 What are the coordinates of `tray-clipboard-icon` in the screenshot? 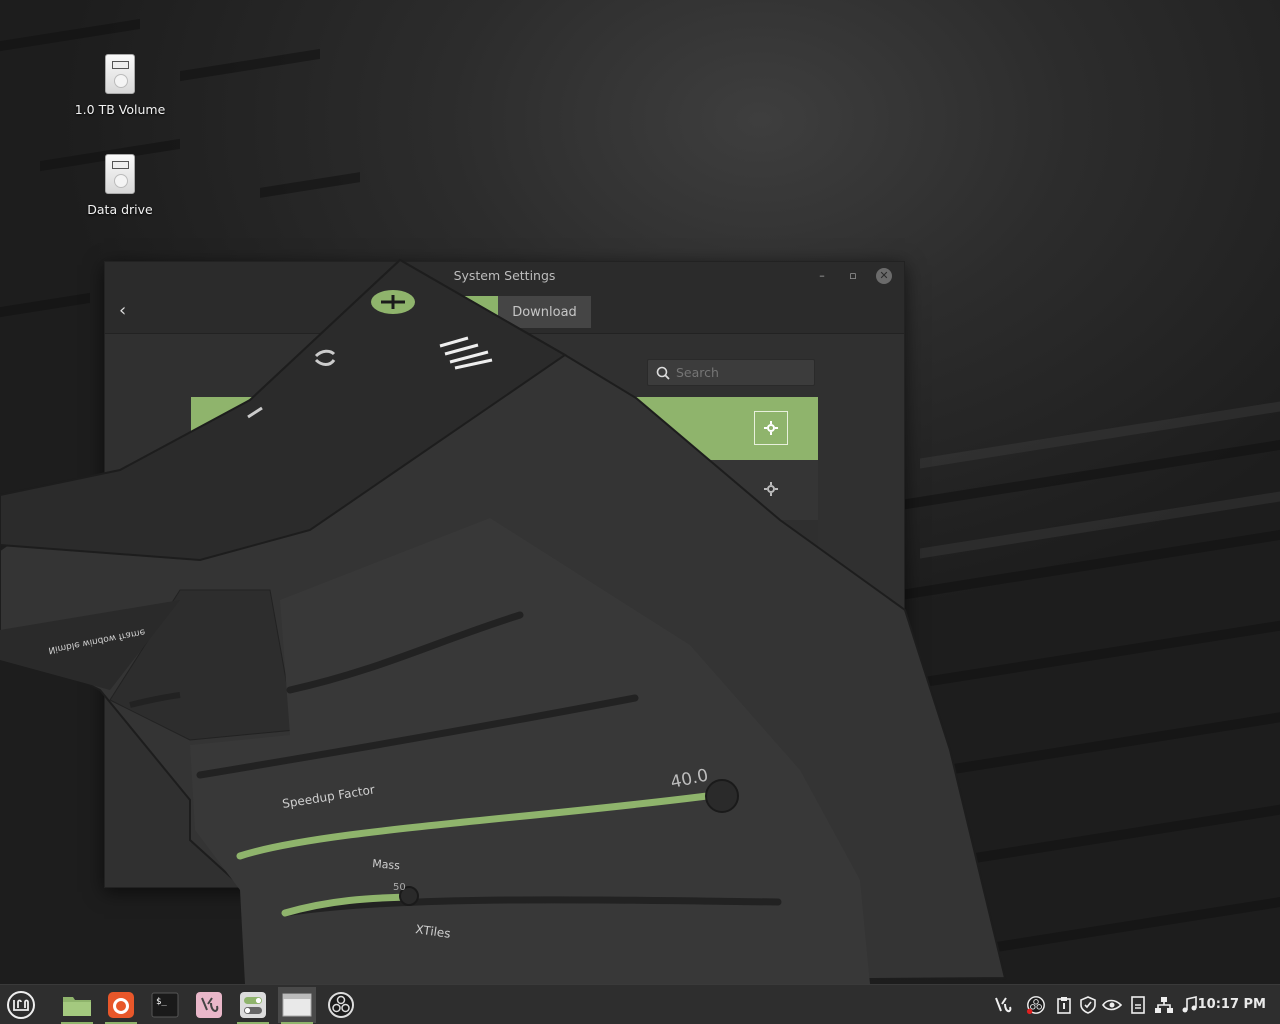 It's located at (1064, 1005).